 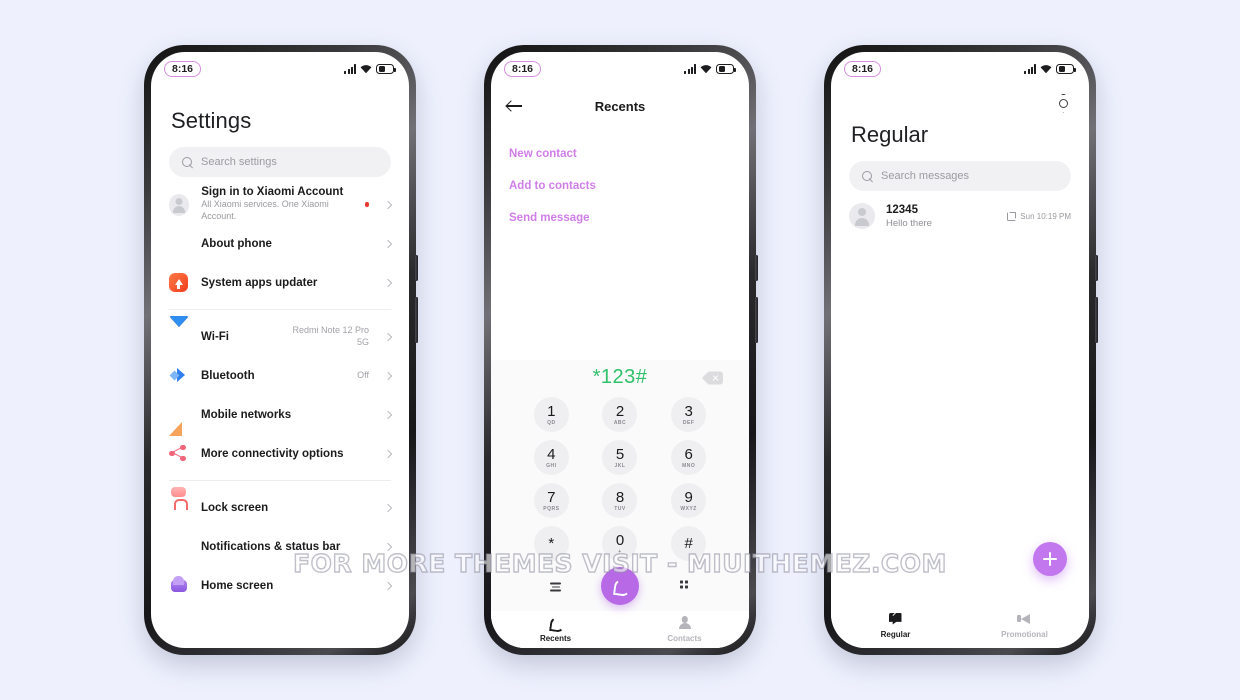 I want to click on call-button, so click(x=620, y=586).